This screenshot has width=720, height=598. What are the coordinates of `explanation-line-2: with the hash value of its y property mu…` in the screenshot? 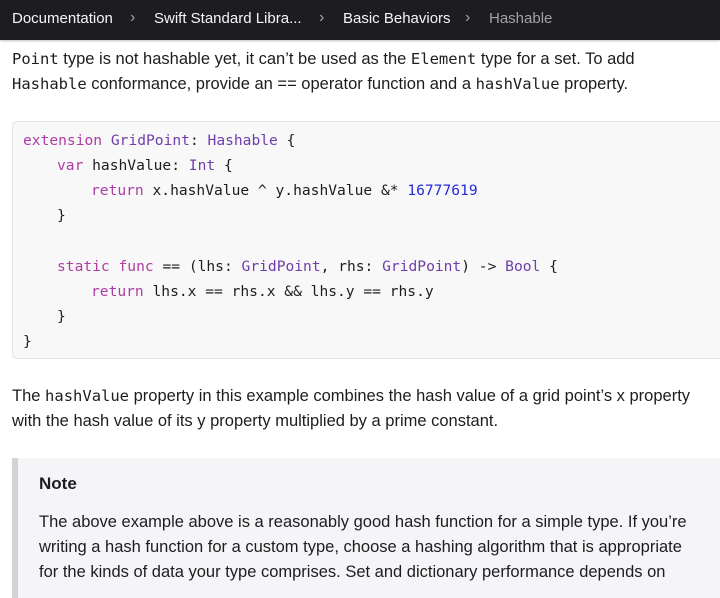 It's located at (255, 421).